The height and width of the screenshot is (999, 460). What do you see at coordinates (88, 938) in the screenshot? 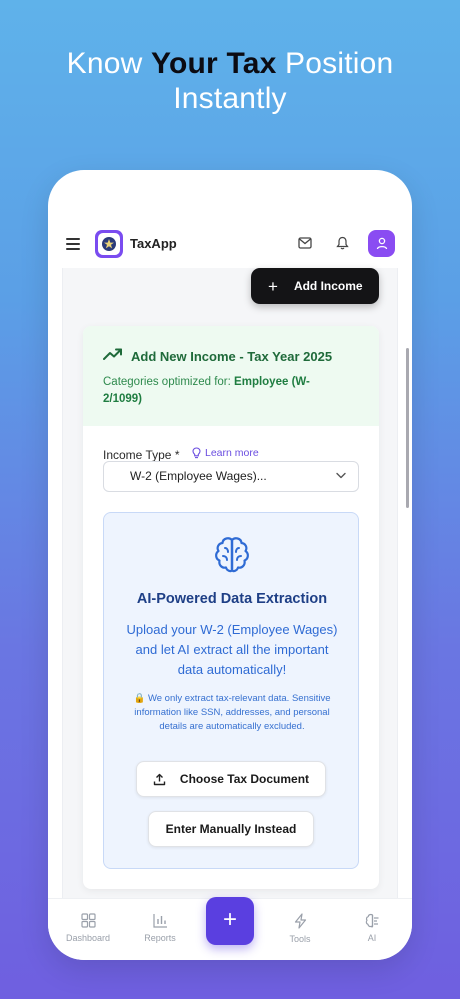
I see `nav-dashboard-label: Dashboard` at bounding box center [88, 938].